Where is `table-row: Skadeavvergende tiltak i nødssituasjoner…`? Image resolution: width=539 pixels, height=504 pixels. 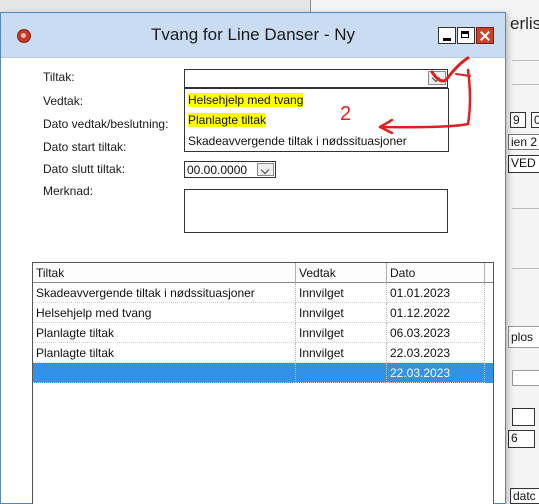 table-row: Skadeavvergende tiltak i nødssituasjoner… is located at coordinates (263, 293).